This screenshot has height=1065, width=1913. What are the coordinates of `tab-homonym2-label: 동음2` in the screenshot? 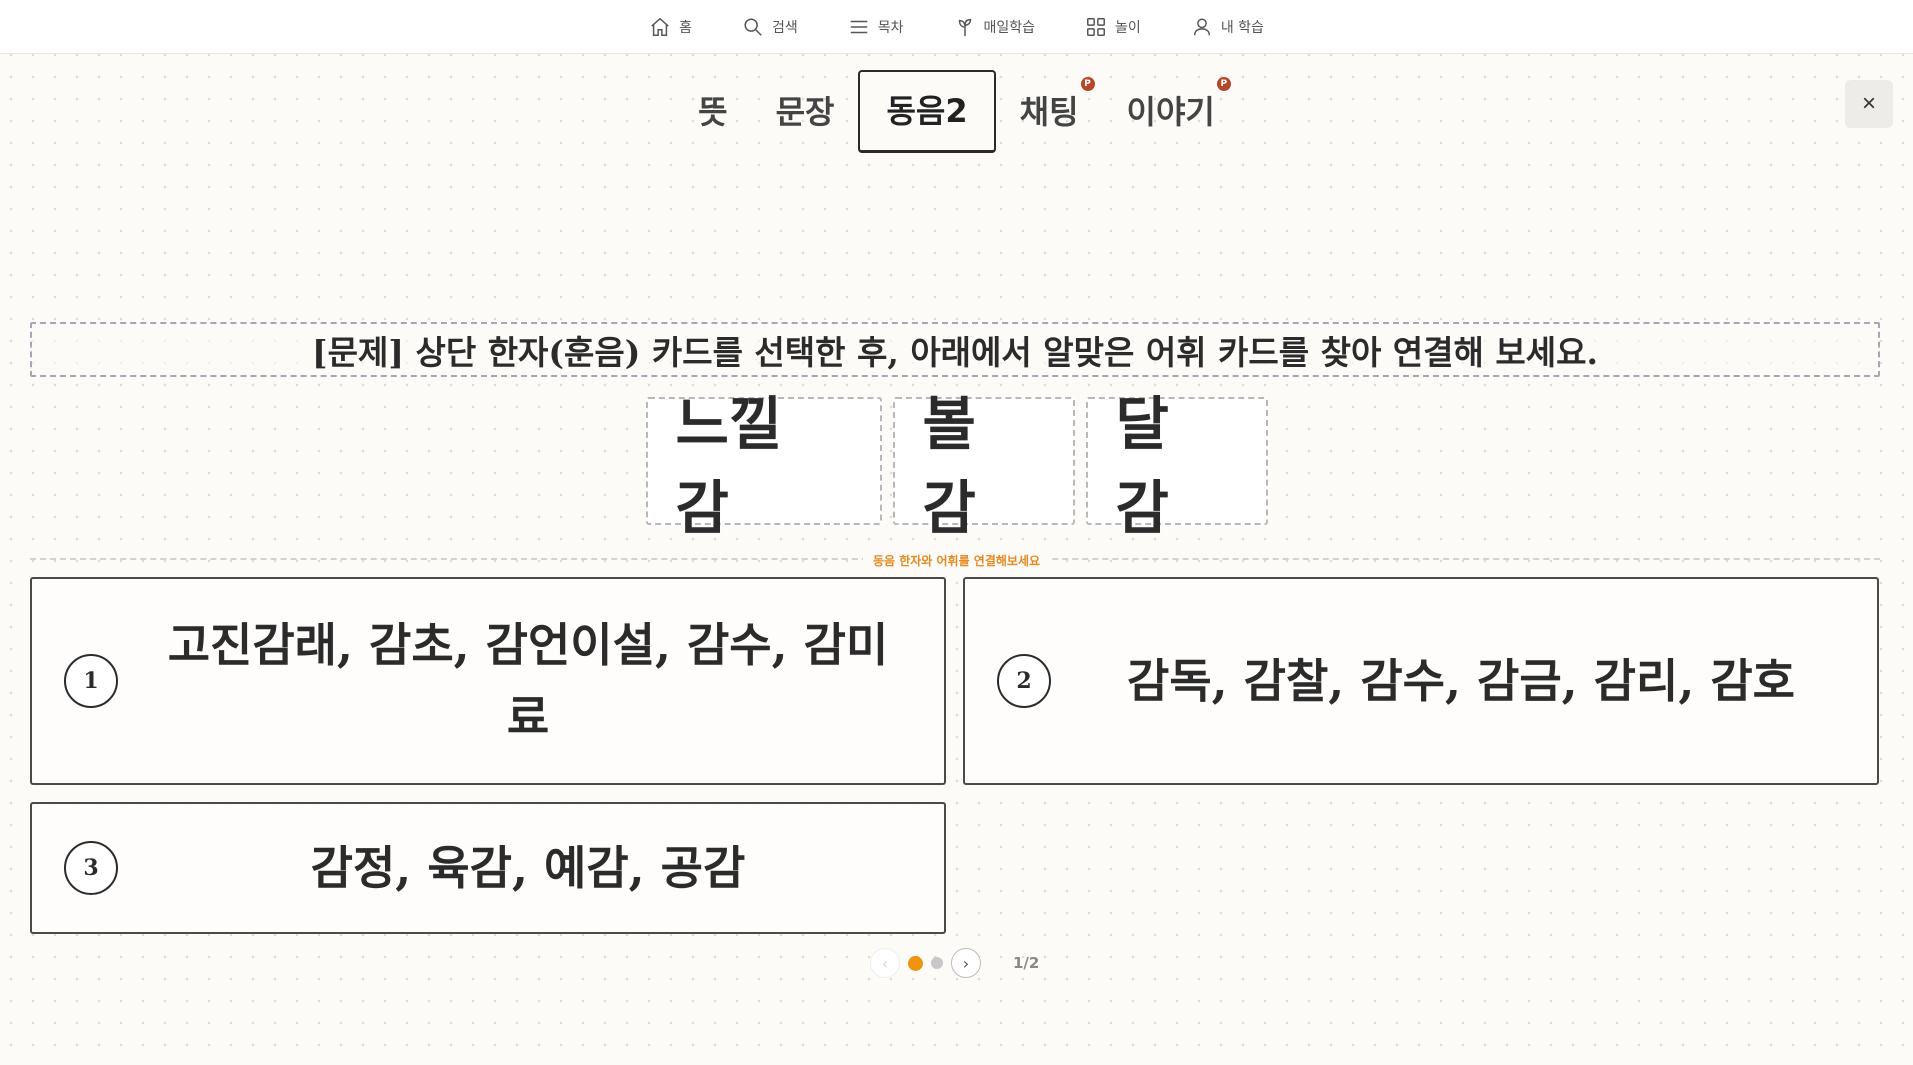 It's located at (927, 111).